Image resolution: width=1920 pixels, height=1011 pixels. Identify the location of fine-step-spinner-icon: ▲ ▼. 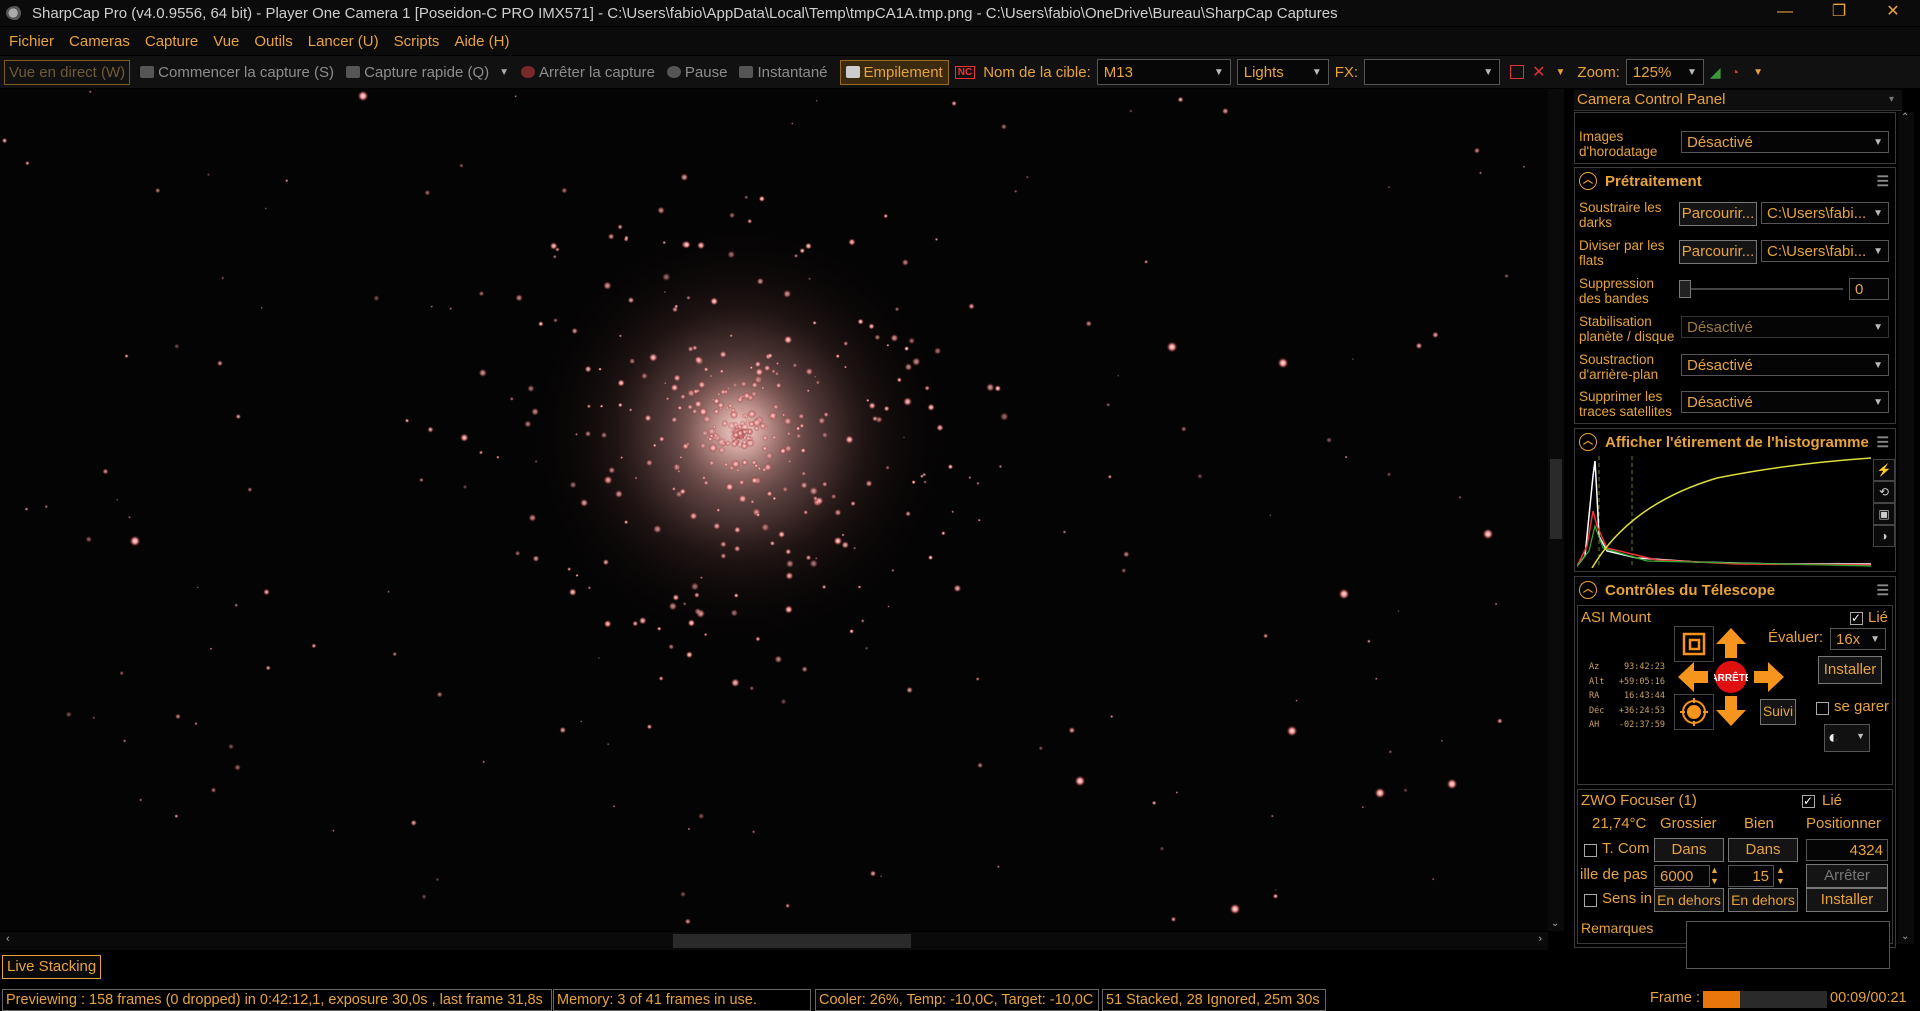
(1780, 876).